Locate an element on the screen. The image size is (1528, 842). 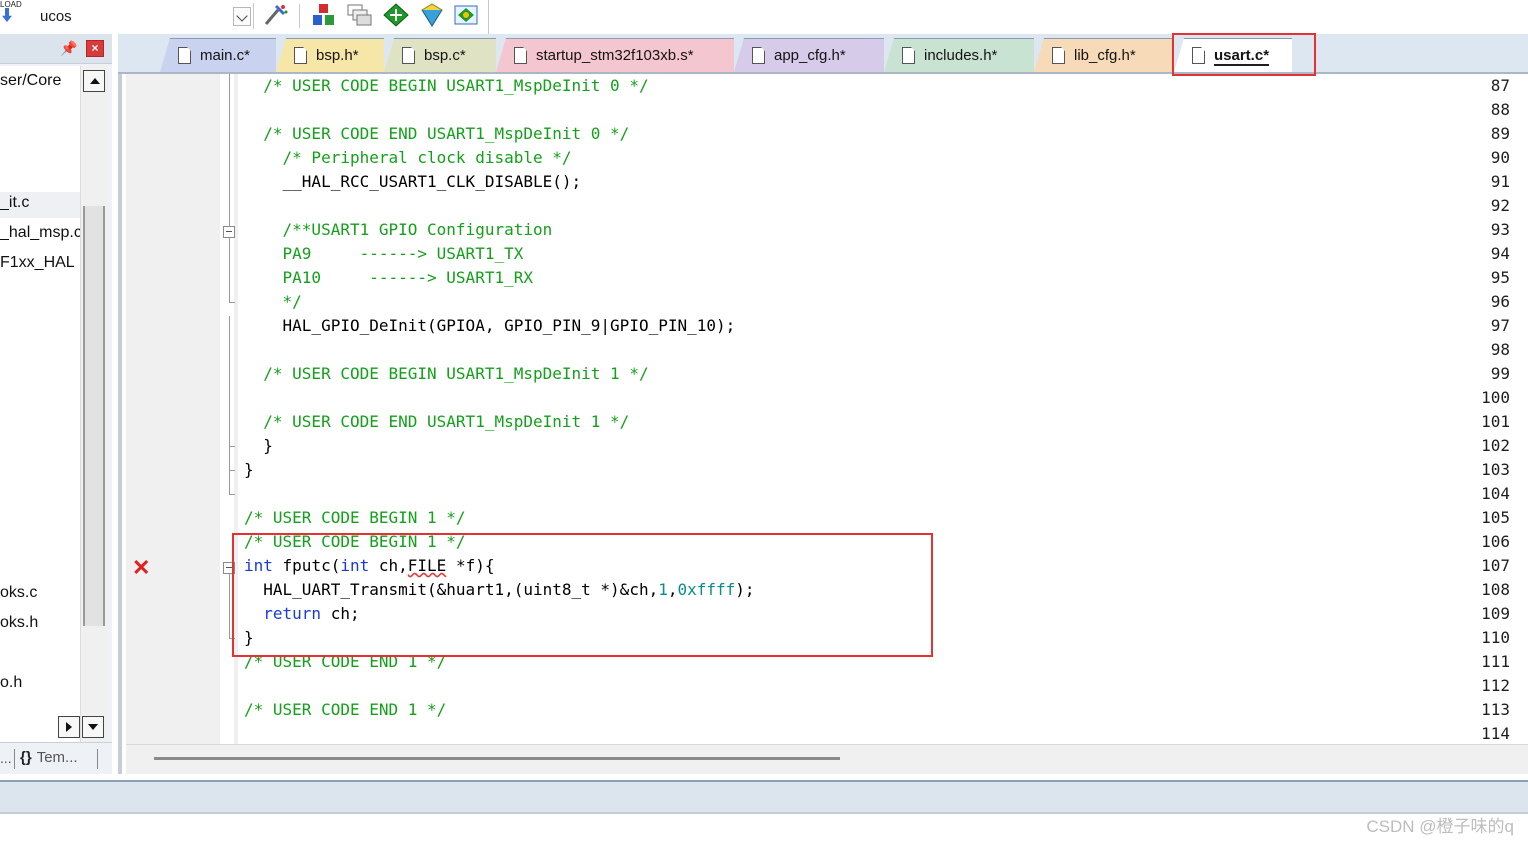
line-number: 87 is located at coordinates (1500, 85).